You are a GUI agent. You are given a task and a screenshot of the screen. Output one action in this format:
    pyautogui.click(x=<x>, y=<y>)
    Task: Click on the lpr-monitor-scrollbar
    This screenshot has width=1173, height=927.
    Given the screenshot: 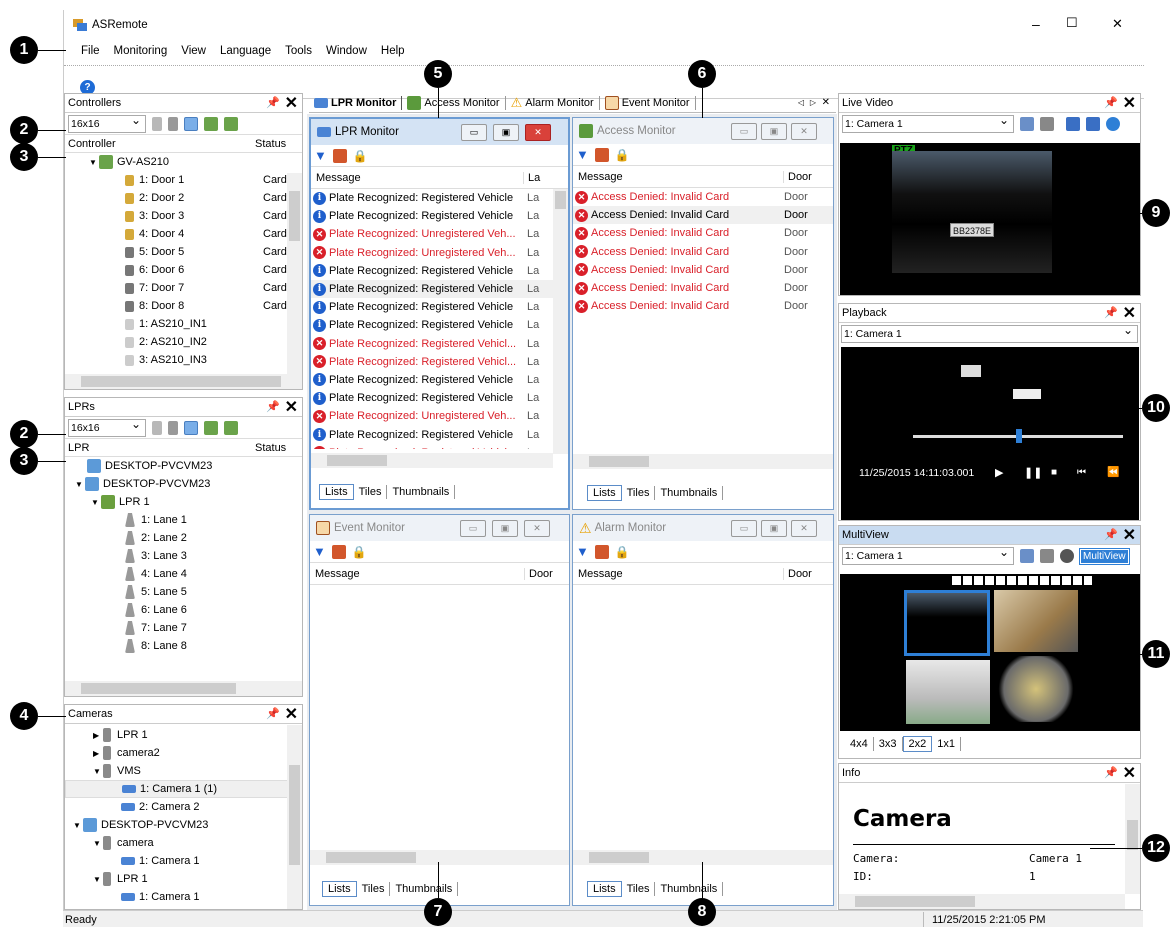 What is the action you would take?
    pyautogui.click(x=560, y=321)
    